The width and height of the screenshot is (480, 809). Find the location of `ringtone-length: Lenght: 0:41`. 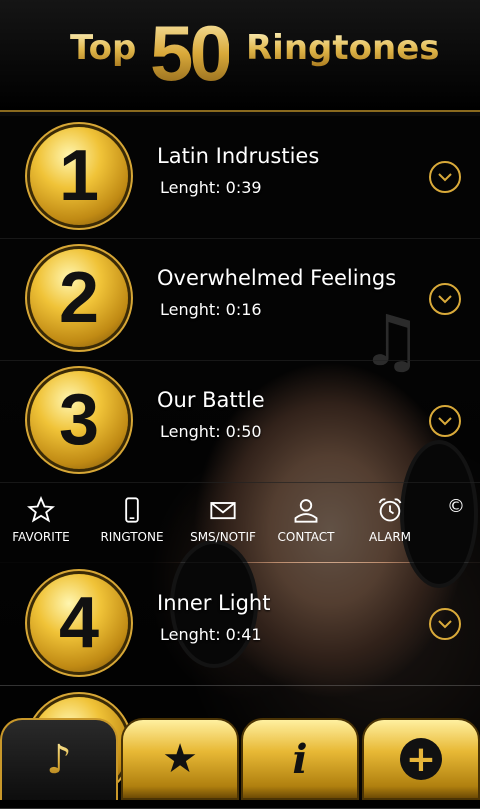

ringtone-length: Lenght: 0:41 is located at coordinates (211, 634).